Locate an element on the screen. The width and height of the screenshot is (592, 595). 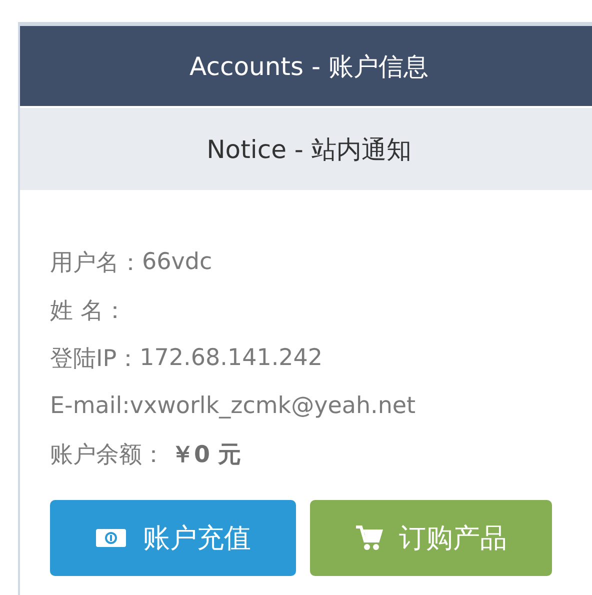
info-value: 172.68.141.242 is located at coordinates (231, 358).